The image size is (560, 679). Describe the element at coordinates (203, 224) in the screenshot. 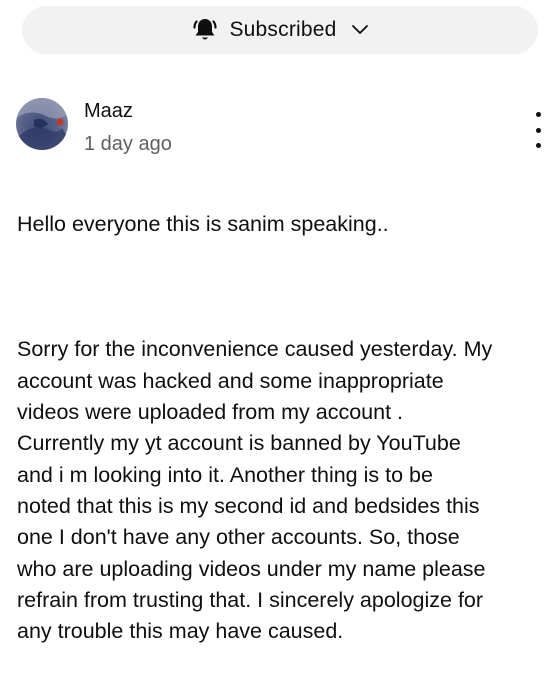

I see `comment-greeting: Hello everyone this is sanim speaking..` at that location.